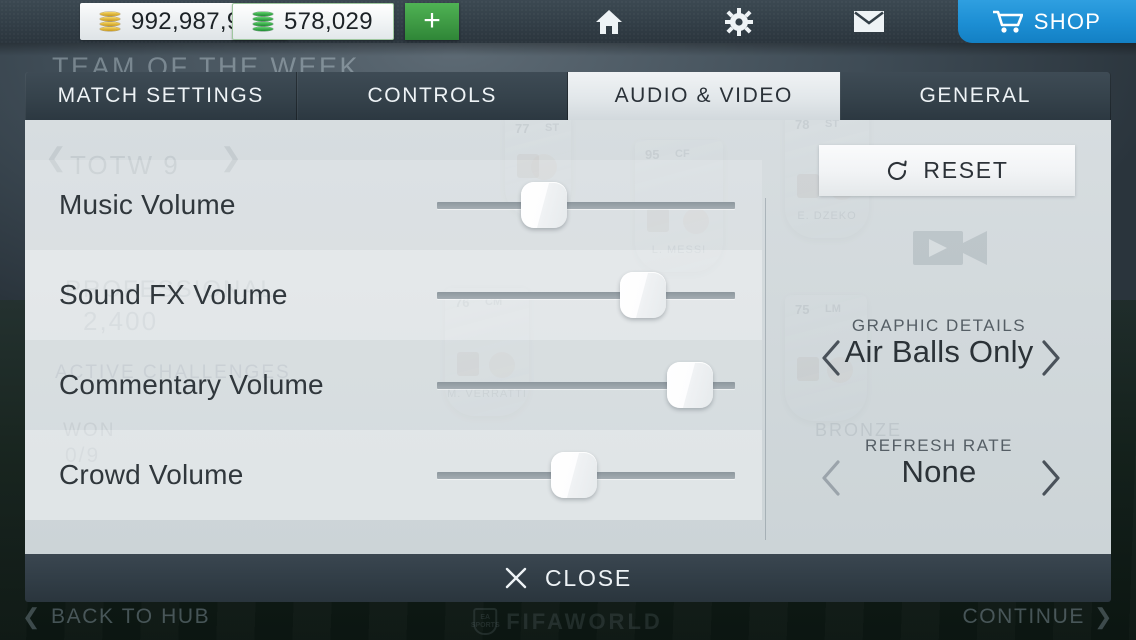 Image resolution: width=1136 pixels, height=640 pixels. What do you see at coordinates (1103, 616) in the screenshot?
I see `chevron-right-icon: ❯` at bounding box center [1103, 616].